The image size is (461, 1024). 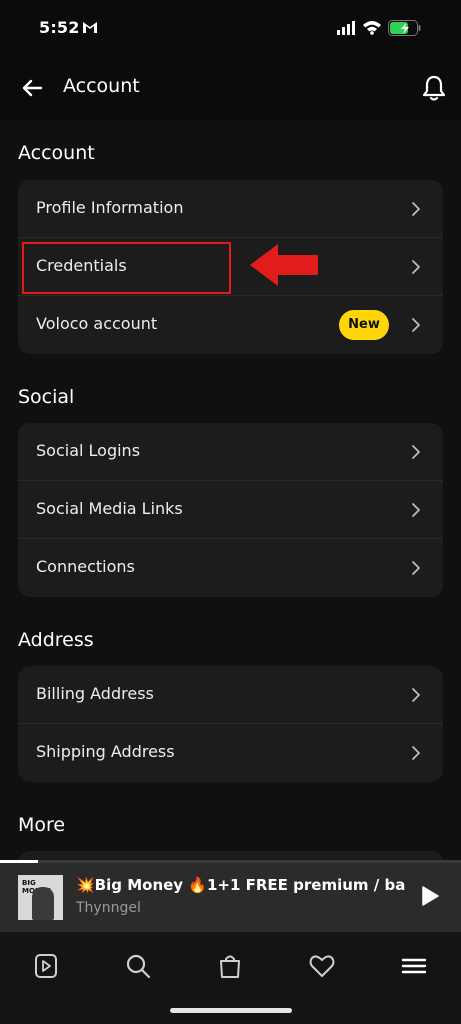 What do you see at coordinates (101, 86) in the screenshot?
I see `page-title: Account` at bounding box center [101, 86].